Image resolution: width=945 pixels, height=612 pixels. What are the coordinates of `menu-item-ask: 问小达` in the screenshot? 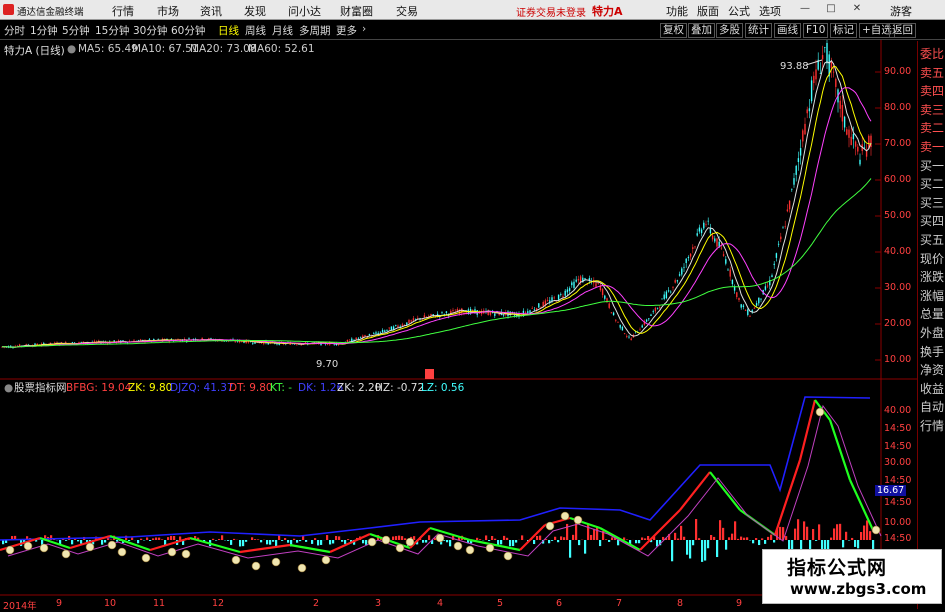 It's located at (304, 11).